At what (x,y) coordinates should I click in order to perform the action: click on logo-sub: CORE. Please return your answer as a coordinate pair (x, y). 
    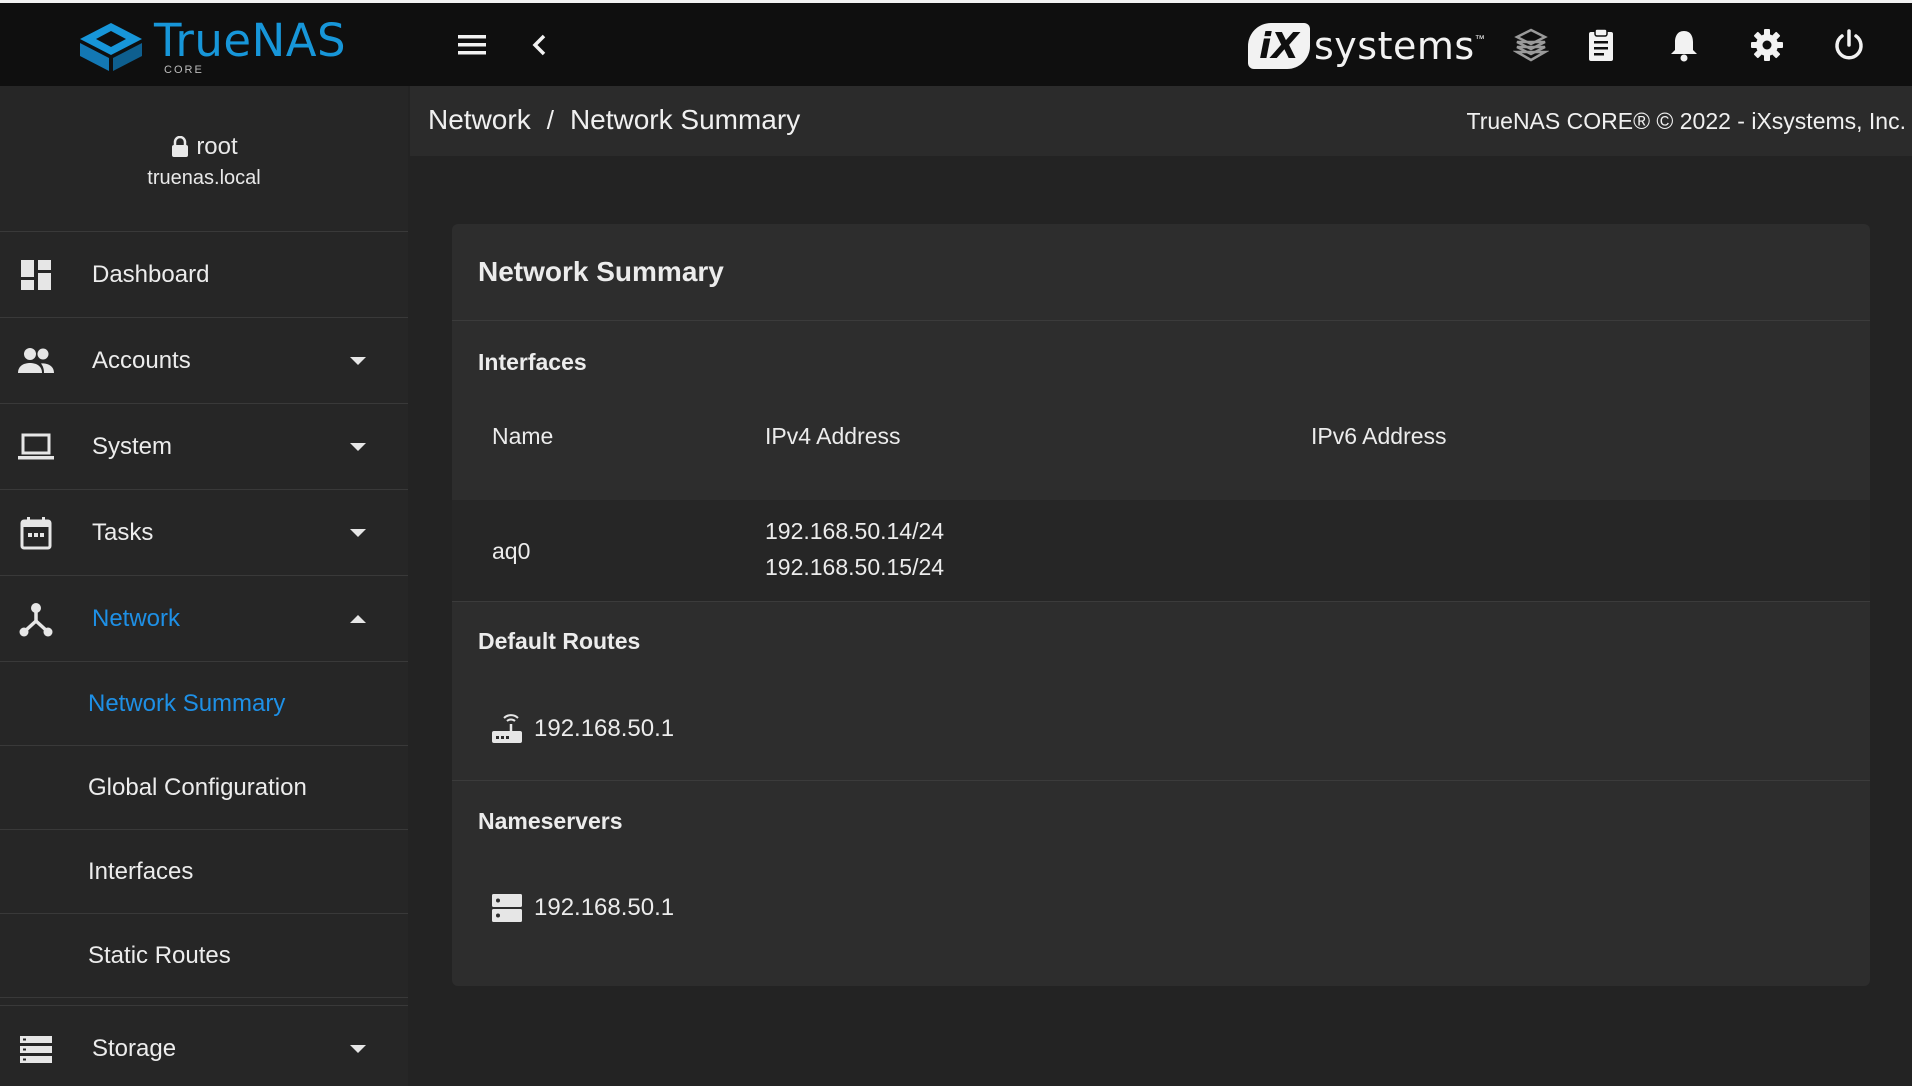
    Looking at the image, I should click on (184, 70).